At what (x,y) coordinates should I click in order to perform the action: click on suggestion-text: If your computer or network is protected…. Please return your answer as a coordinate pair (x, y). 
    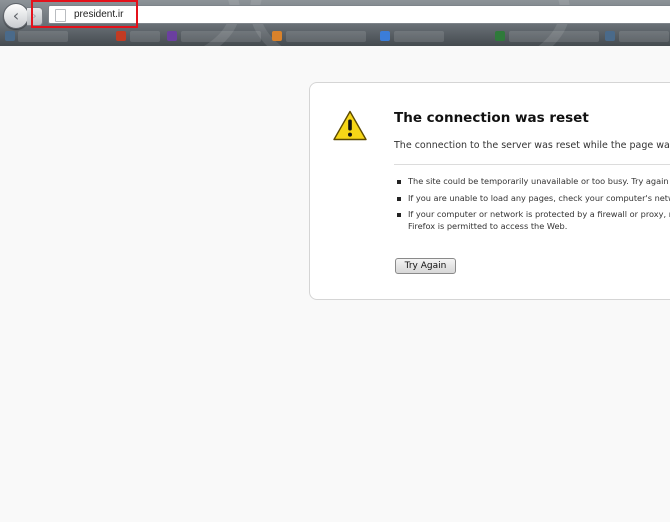
    Looking at the image, I should click on (539, 214).